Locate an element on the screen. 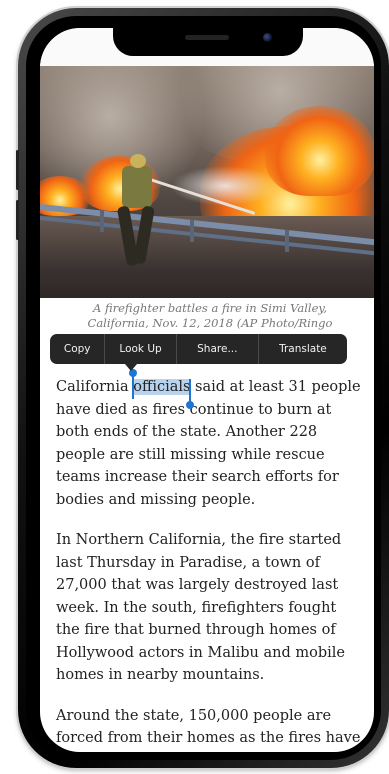 The width and height of the screenshot is (389, 774). look-up-menu-item: Look Up is located at coordinates (141, 349).